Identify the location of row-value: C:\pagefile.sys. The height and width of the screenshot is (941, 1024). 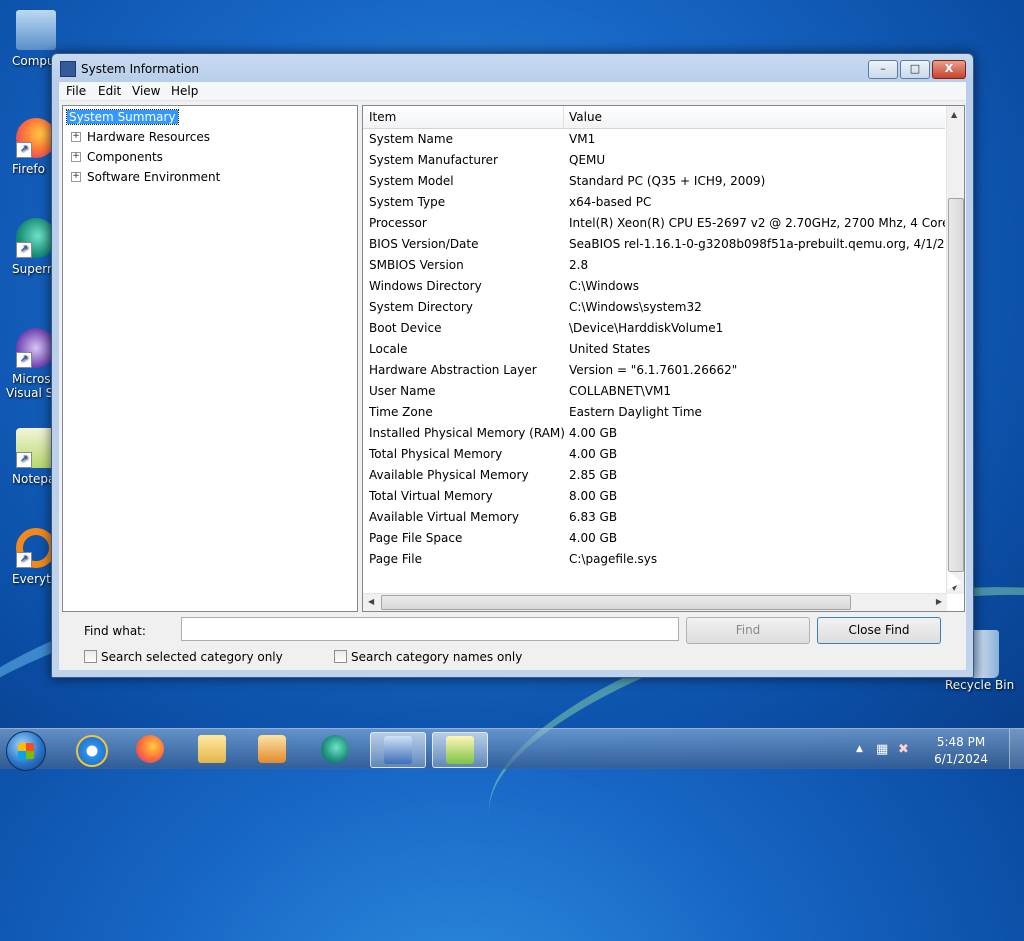
(613, 559).